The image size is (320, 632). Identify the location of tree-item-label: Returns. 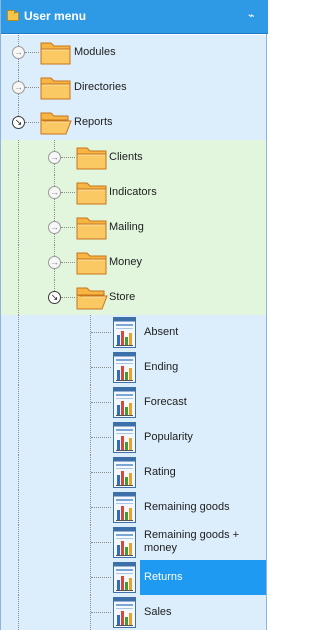
(203, 577).